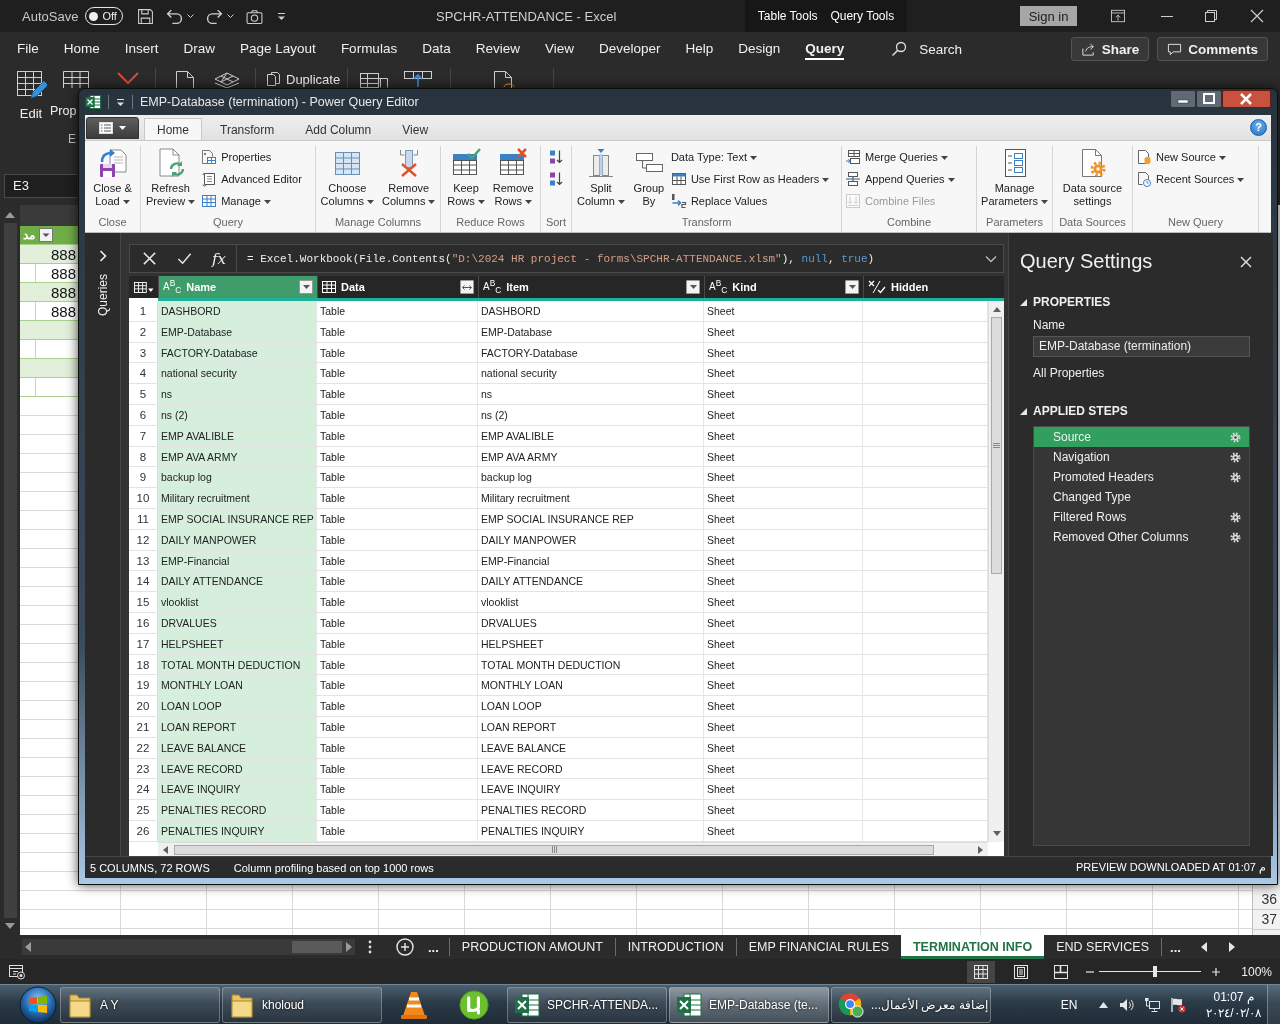 The width and height of the screenshot is (1280, 1024). Describe the element at coordinates (409, 177) in the screenshot. I see `ribbon-button: Remove Columns` at that location.